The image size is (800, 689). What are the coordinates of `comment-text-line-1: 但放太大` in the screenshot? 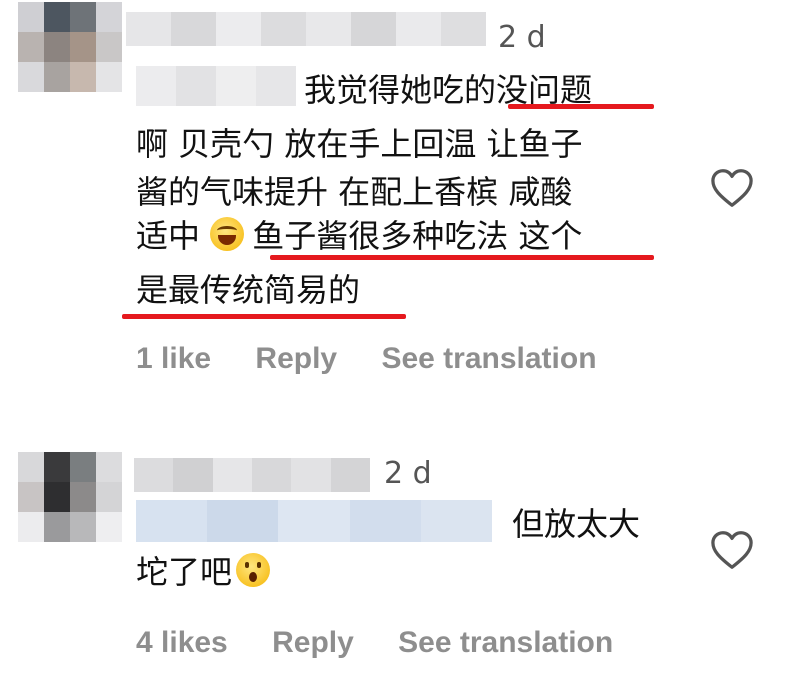 It's located at (576, 524).